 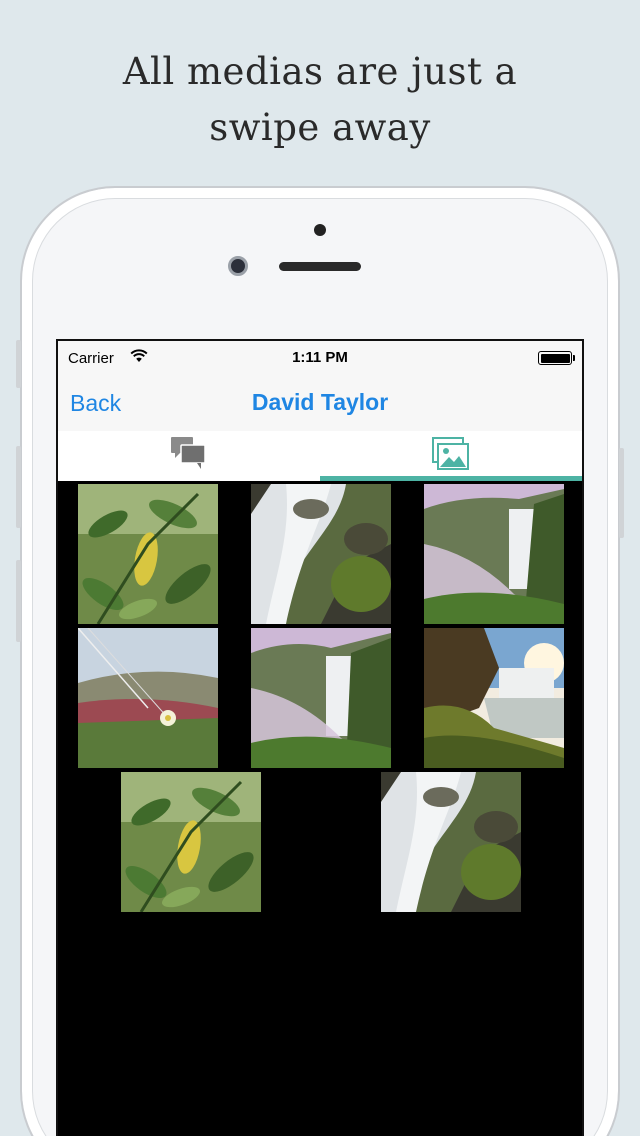 What do you see at coordinates (320, 230) in the screenshot?
I see `proximity-sensor` at bounding box center [320, 230].